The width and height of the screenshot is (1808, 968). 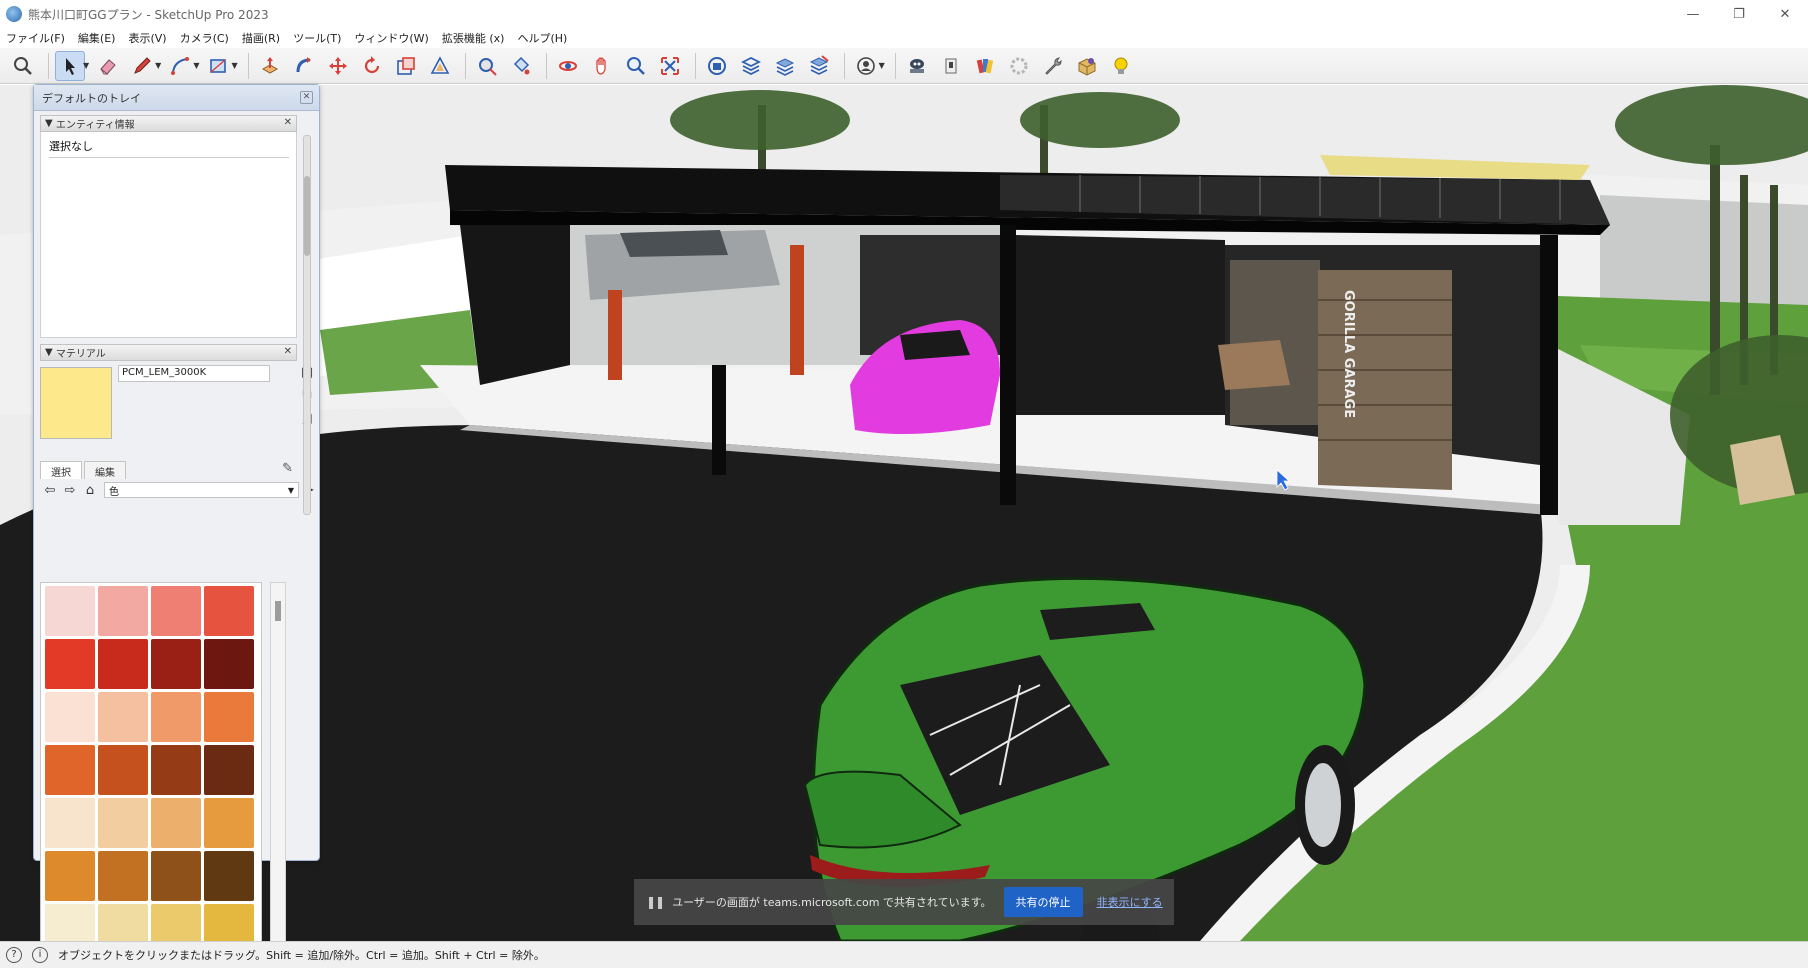 I want to click on tray-close-icon: ✕, so click(x=306, y=97).